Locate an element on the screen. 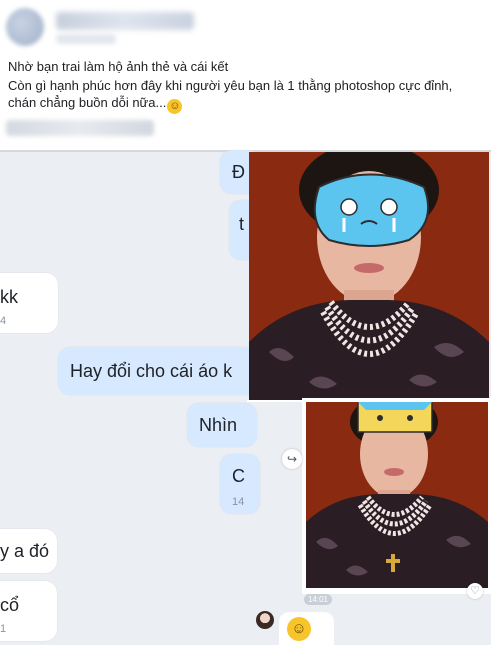 The height and width of the screenshot is (645, 491). outgoing-message: Hay đổi cho cái áo k is located at coordinates (158, 371).